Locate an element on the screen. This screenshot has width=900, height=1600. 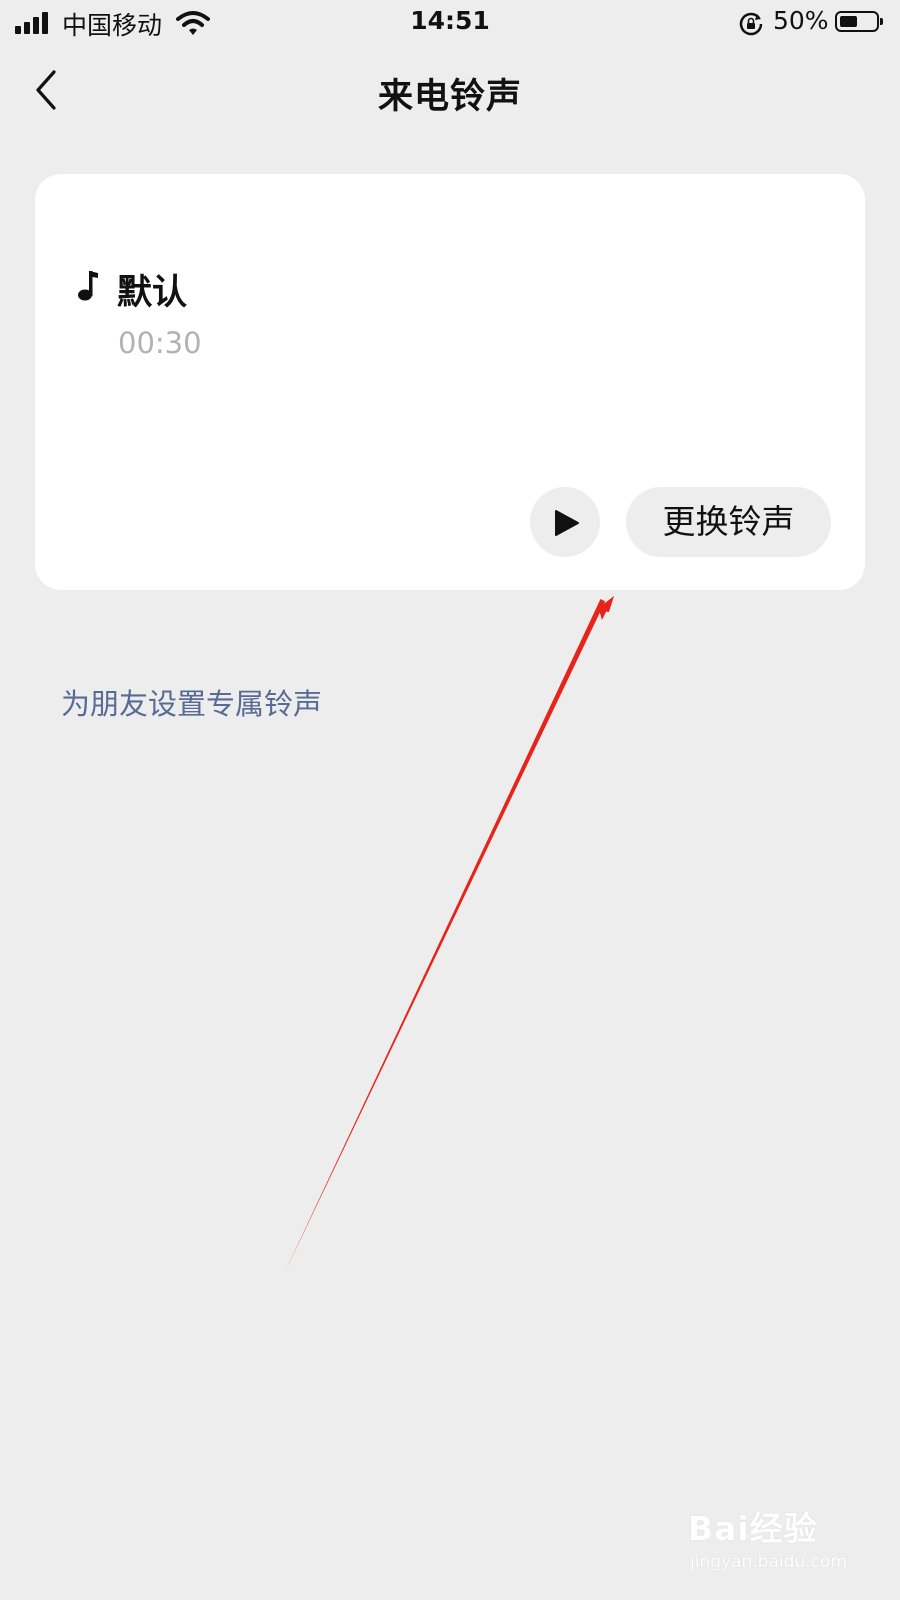
page-title: 来电铃声 is located at coordinates (449, 97).